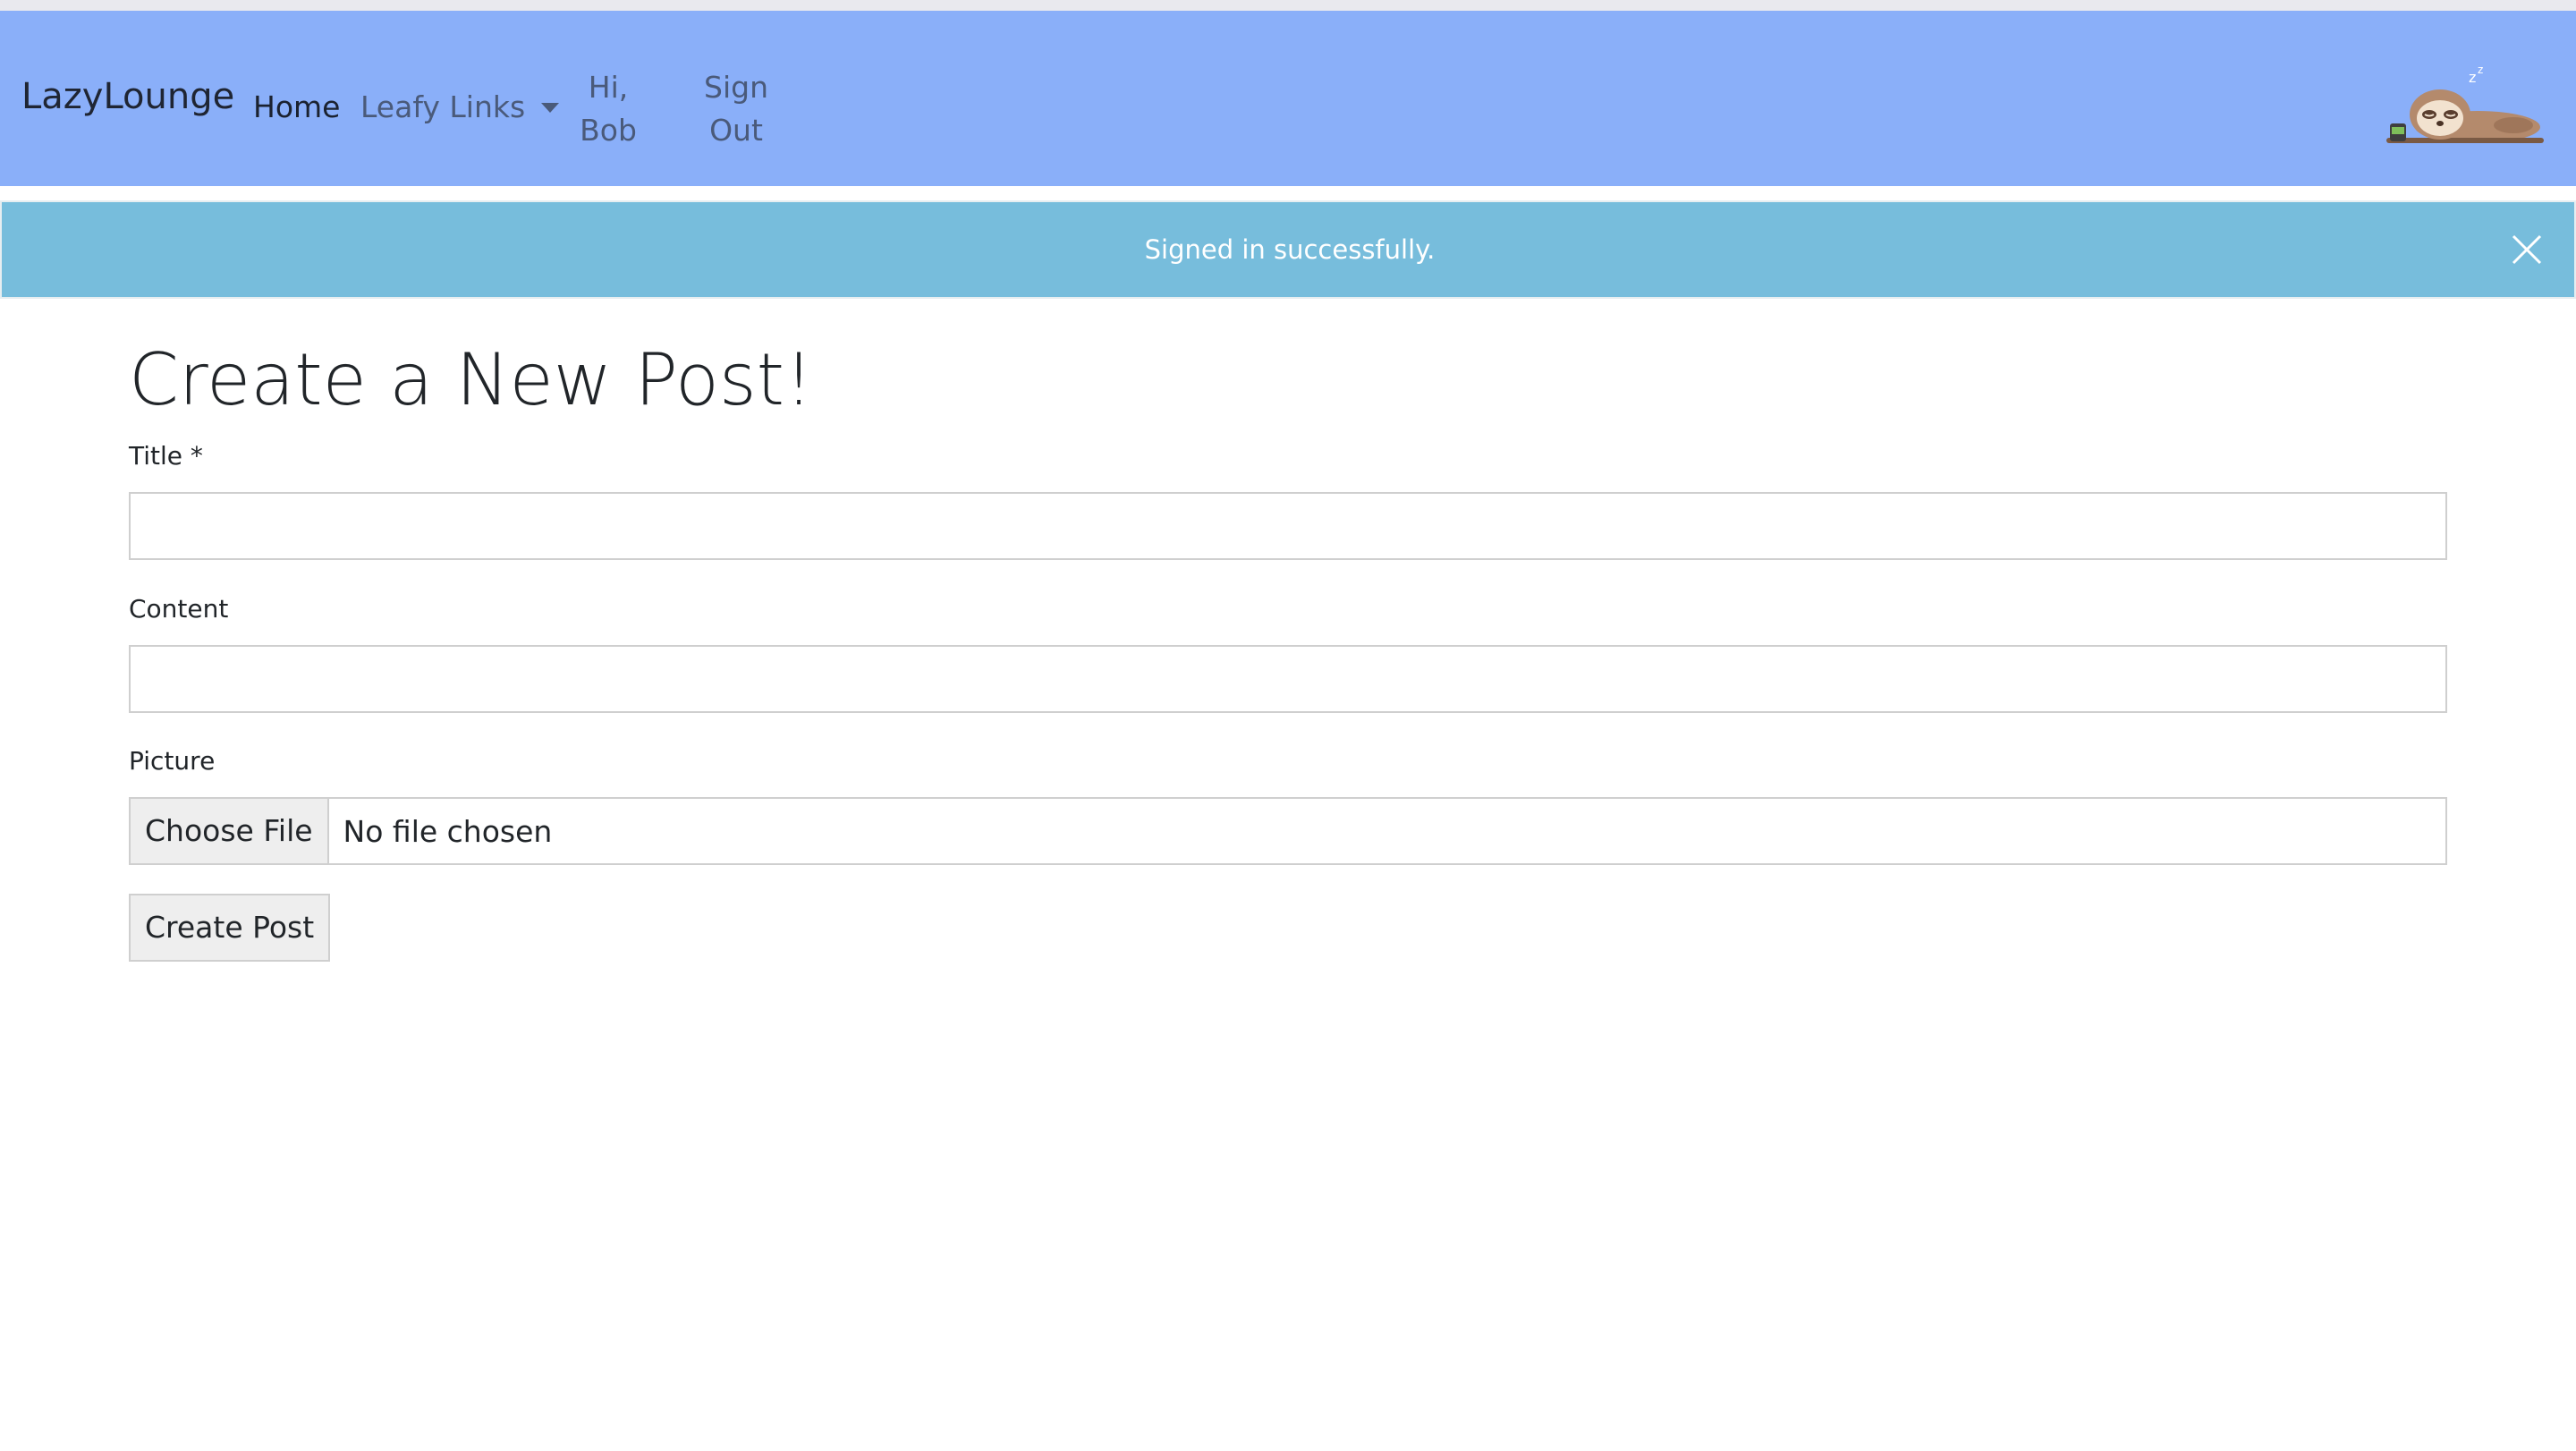  I want to click on content-input, so click(1288, 679).